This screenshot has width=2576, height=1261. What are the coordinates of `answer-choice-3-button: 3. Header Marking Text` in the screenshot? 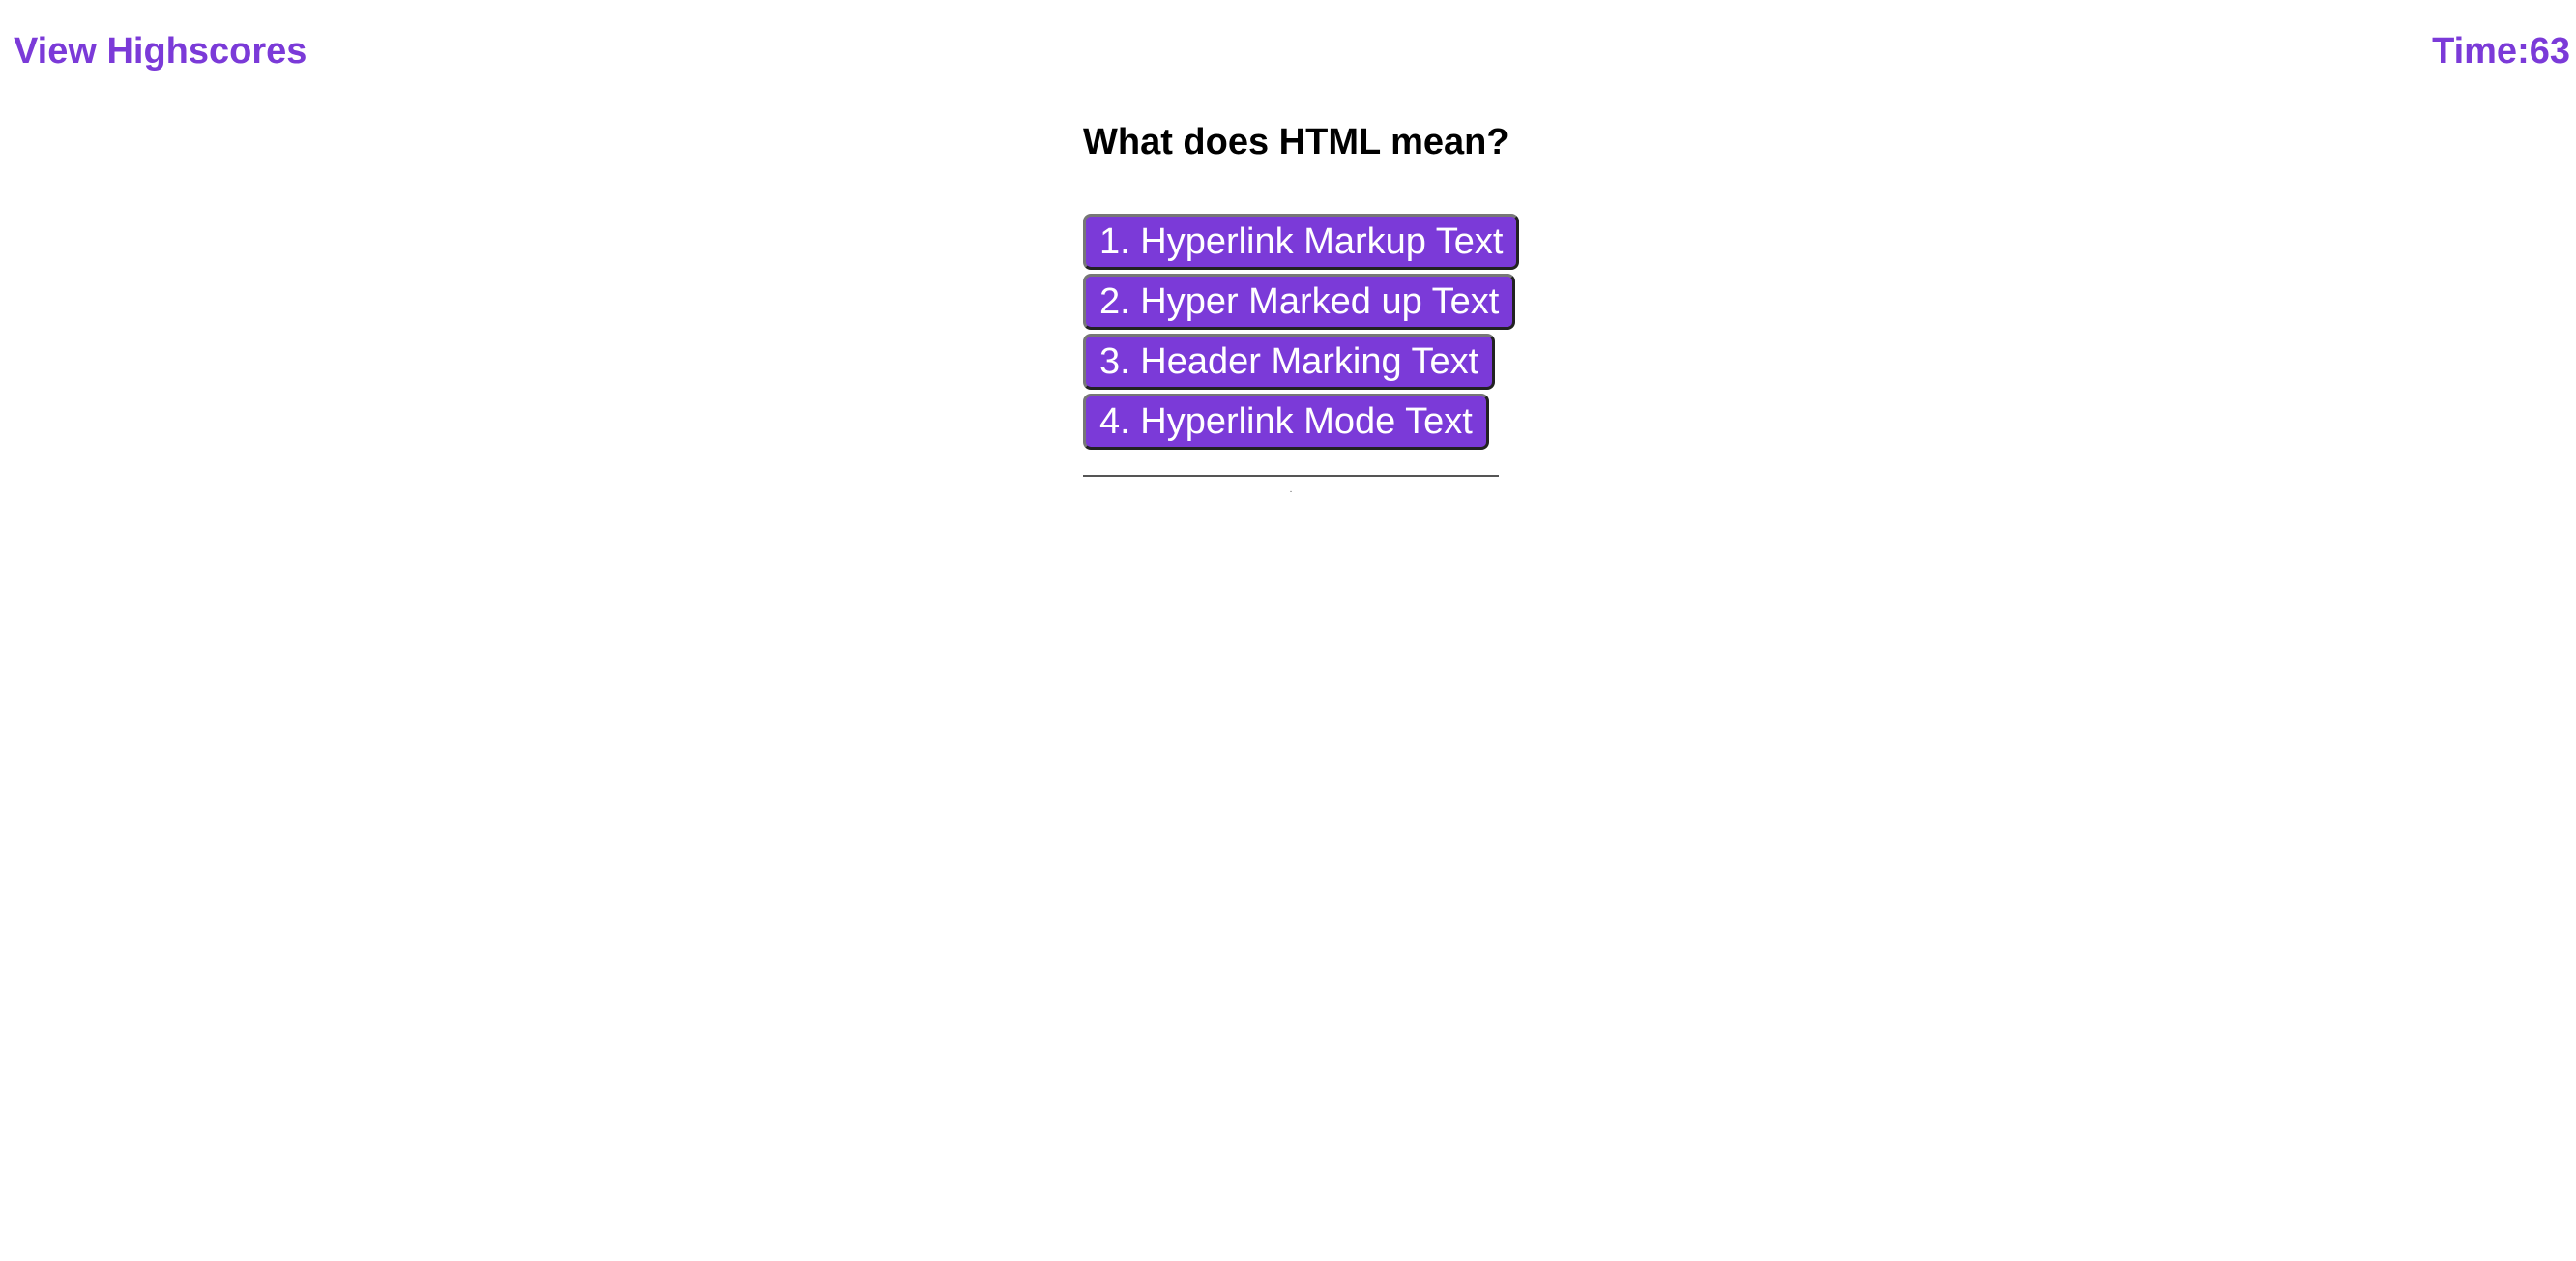 It's located at (1289, 362).